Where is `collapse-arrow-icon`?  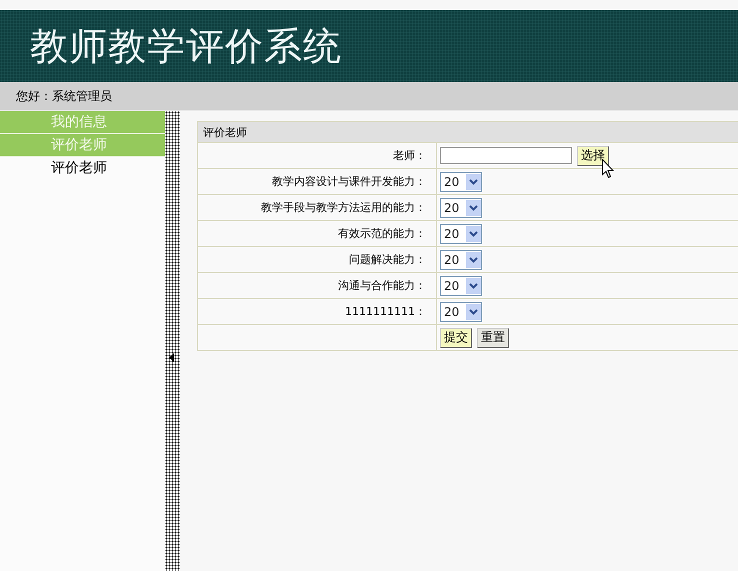 collapse-arrow-icon is located at coordinates (171, 357).